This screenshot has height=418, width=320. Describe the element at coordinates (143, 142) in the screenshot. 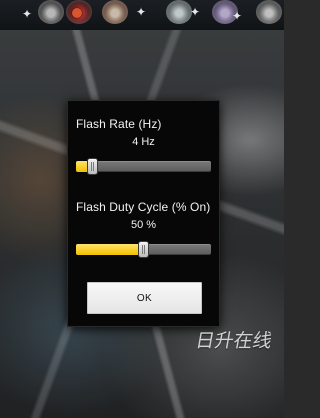

I see `flash-rate-value: 4 Hz` at that location.